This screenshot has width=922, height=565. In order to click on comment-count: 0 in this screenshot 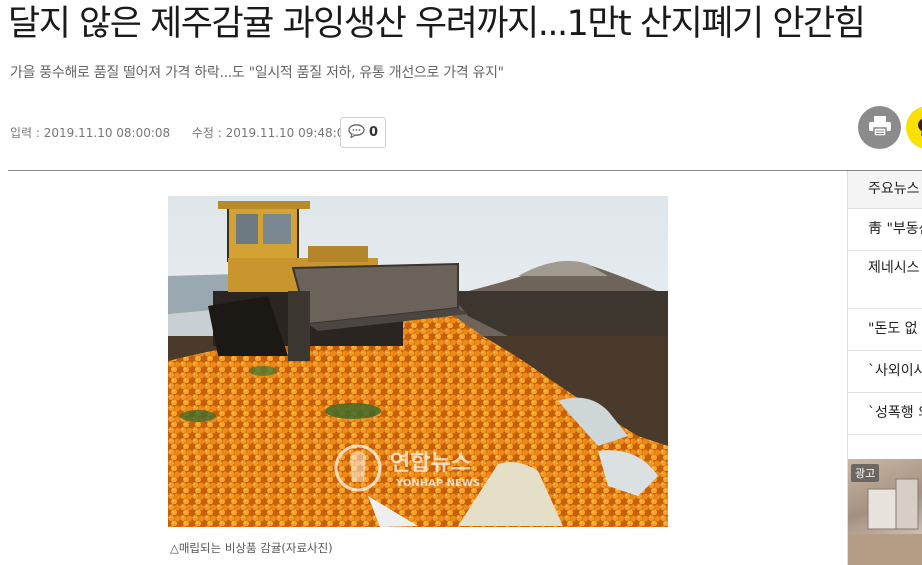, I will do `click(373, 132)`.